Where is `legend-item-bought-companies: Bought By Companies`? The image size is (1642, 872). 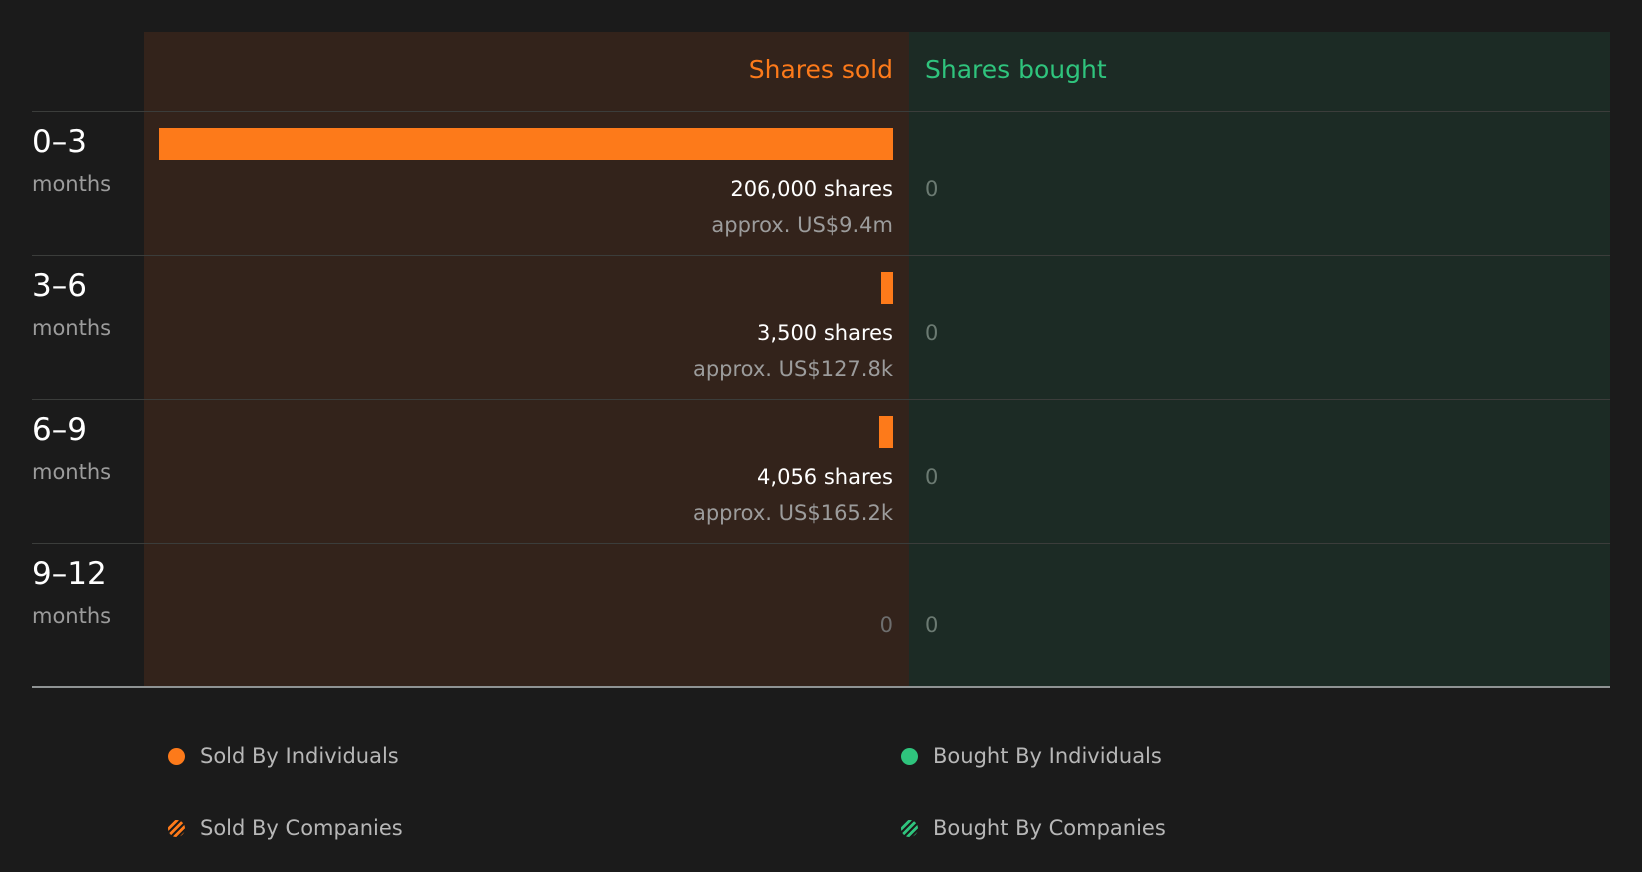 legend-item-bought-companies: Bought By Companies is located at coordinates (1033, 828).